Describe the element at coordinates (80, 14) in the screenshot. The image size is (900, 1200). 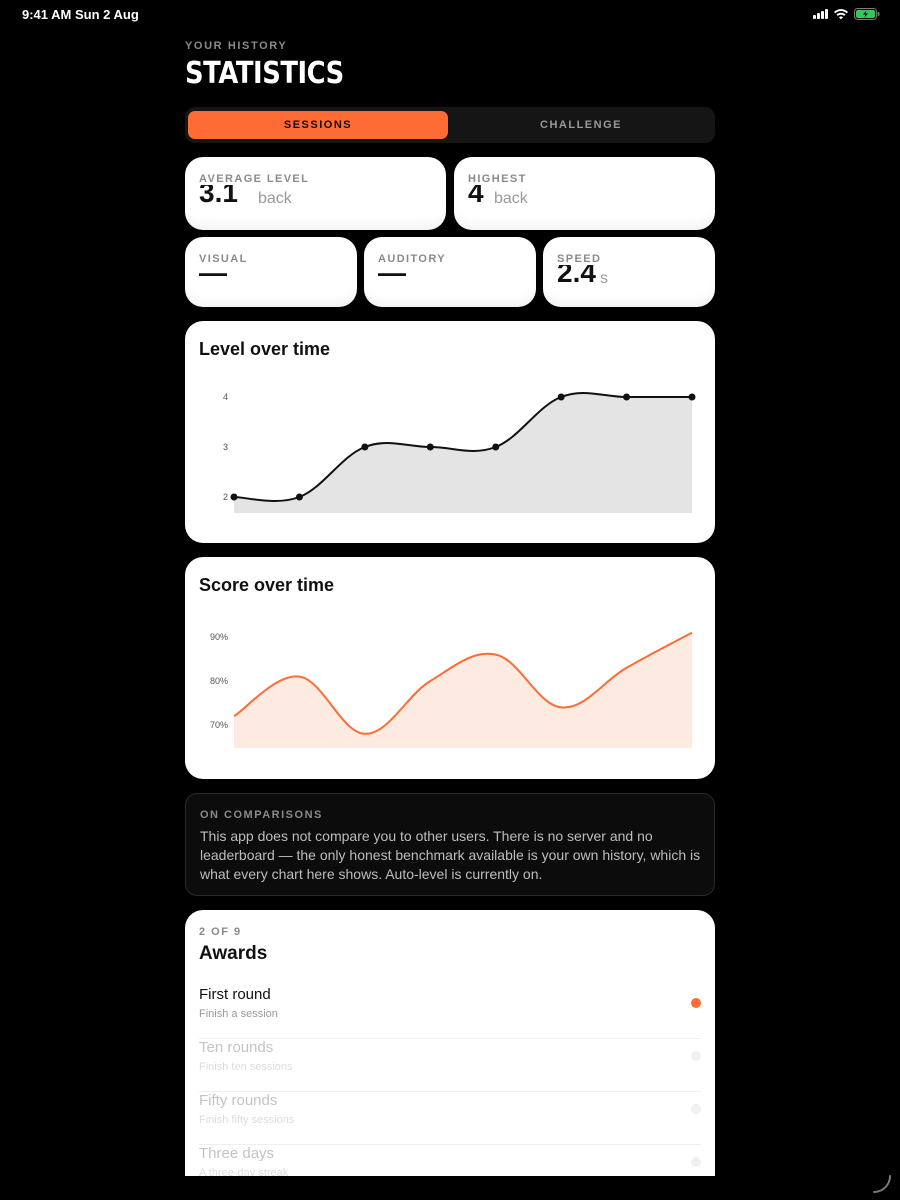
I see `status-time: 9:41 AM Sun 2 Aug` at that location.